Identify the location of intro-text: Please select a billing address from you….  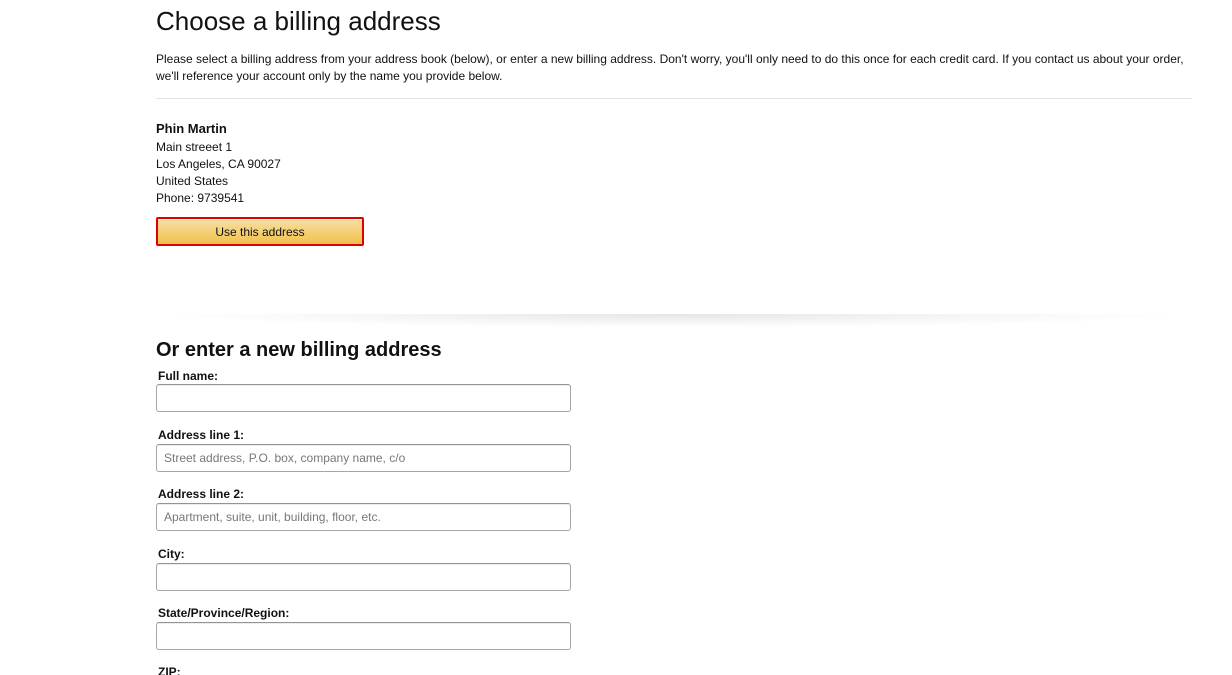
(670, 67).